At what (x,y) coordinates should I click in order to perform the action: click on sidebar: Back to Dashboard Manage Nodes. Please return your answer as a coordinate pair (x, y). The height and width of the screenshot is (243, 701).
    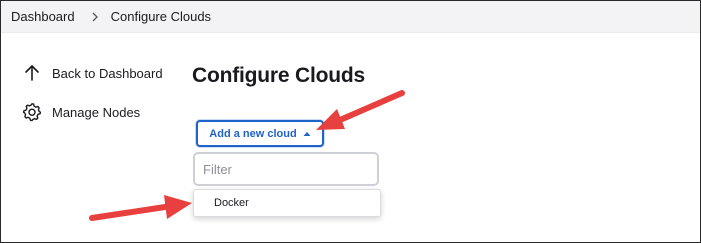
    Looking at the image, I should click on (92, 101).